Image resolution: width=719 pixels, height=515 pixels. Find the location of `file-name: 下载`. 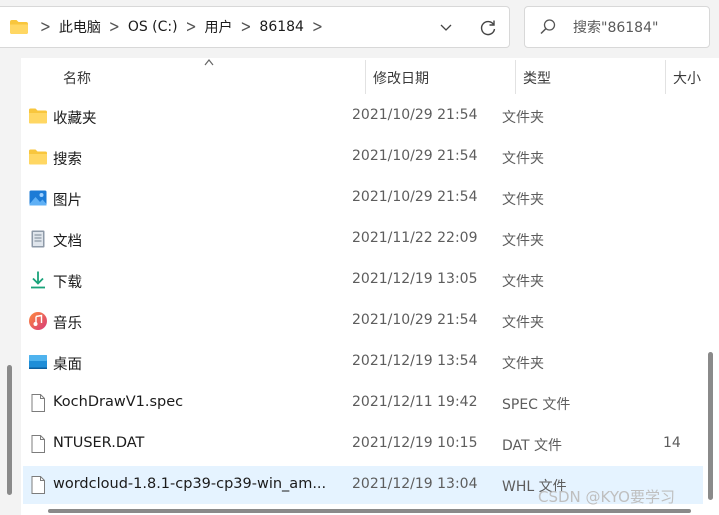

file-name: 下载 is located at coordinates (67, 283).